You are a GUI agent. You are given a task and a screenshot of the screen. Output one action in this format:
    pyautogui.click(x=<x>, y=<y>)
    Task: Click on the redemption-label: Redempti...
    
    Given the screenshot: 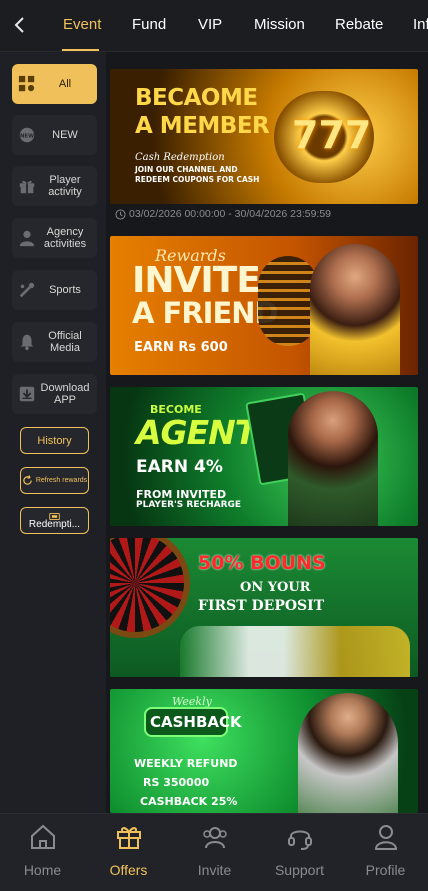 What is the action you would take?
    pyautogui.click(x=54, y=524)
    